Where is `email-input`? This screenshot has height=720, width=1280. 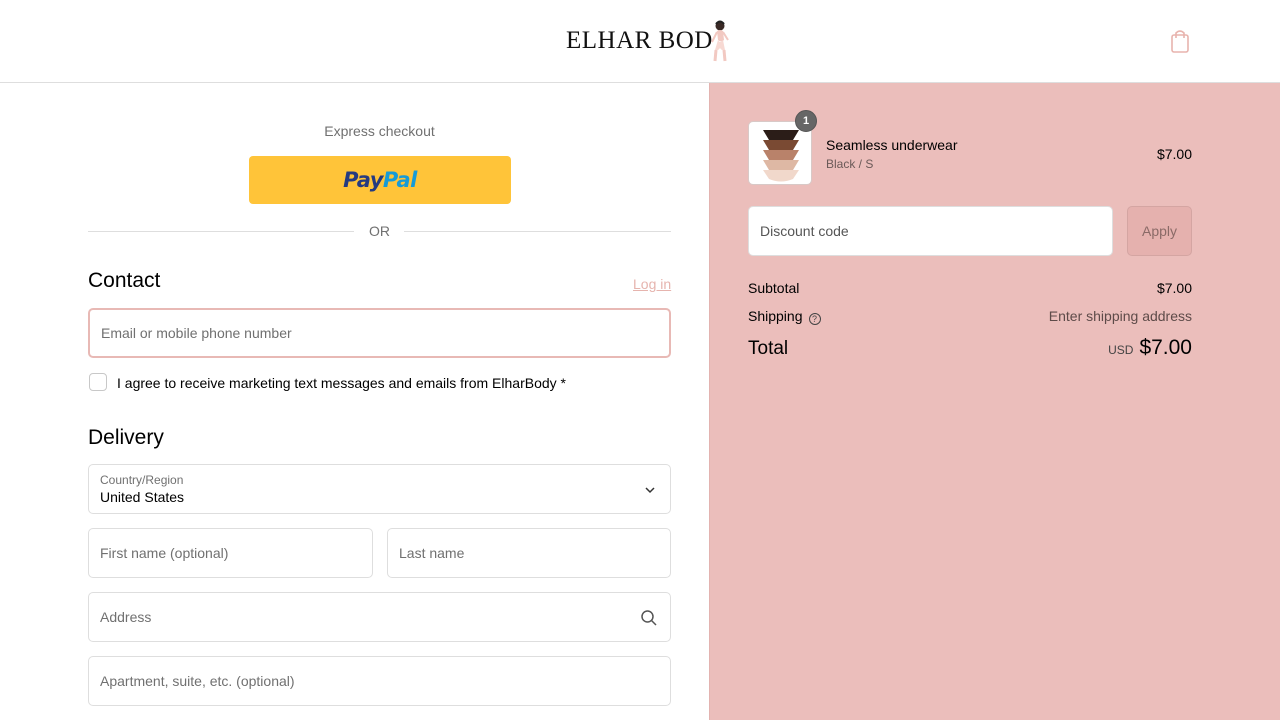
email-input is located at coordinates (379, 333).